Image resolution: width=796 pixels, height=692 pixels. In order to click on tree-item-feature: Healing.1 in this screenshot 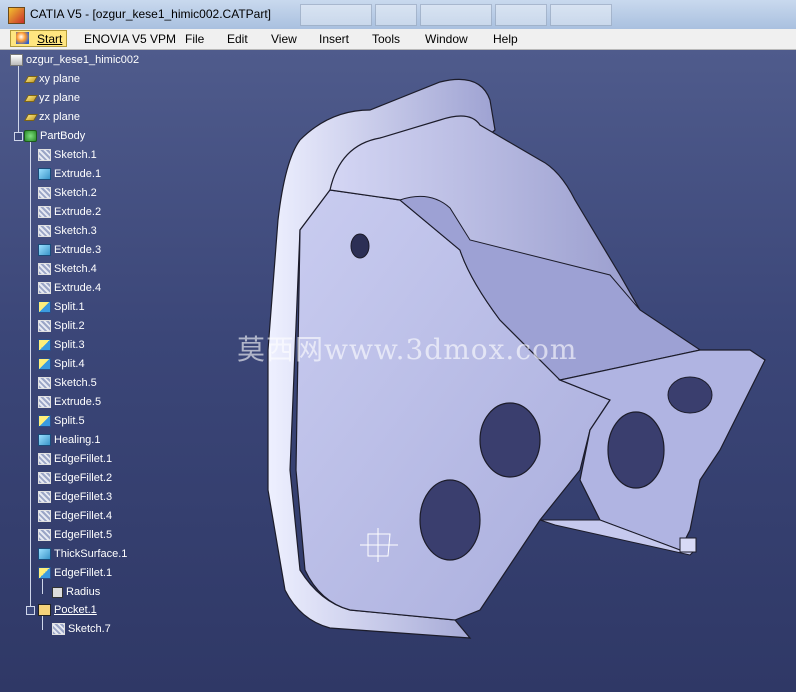, I will do `click(69, 440)`.